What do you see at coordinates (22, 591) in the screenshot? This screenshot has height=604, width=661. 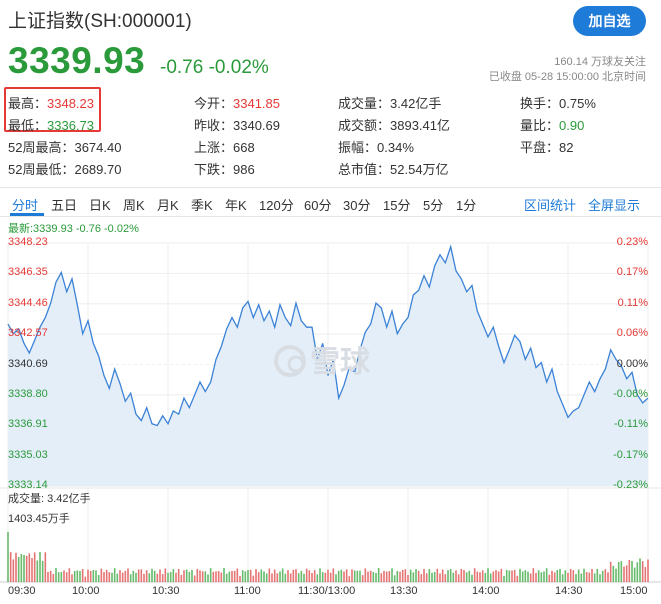 I see `x-tick-label: 09:30` at bounding box center [22, 591].